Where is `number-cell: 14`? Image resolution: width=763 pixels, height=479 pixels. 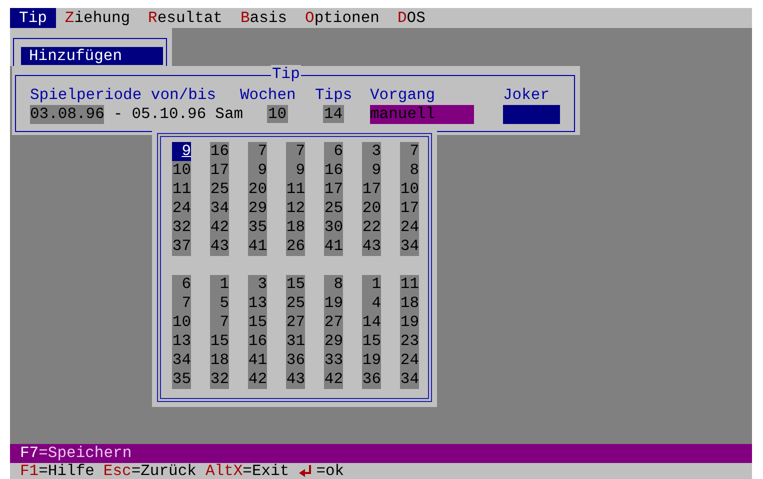 number-cell: 14 is located at coordinates (371, 322).